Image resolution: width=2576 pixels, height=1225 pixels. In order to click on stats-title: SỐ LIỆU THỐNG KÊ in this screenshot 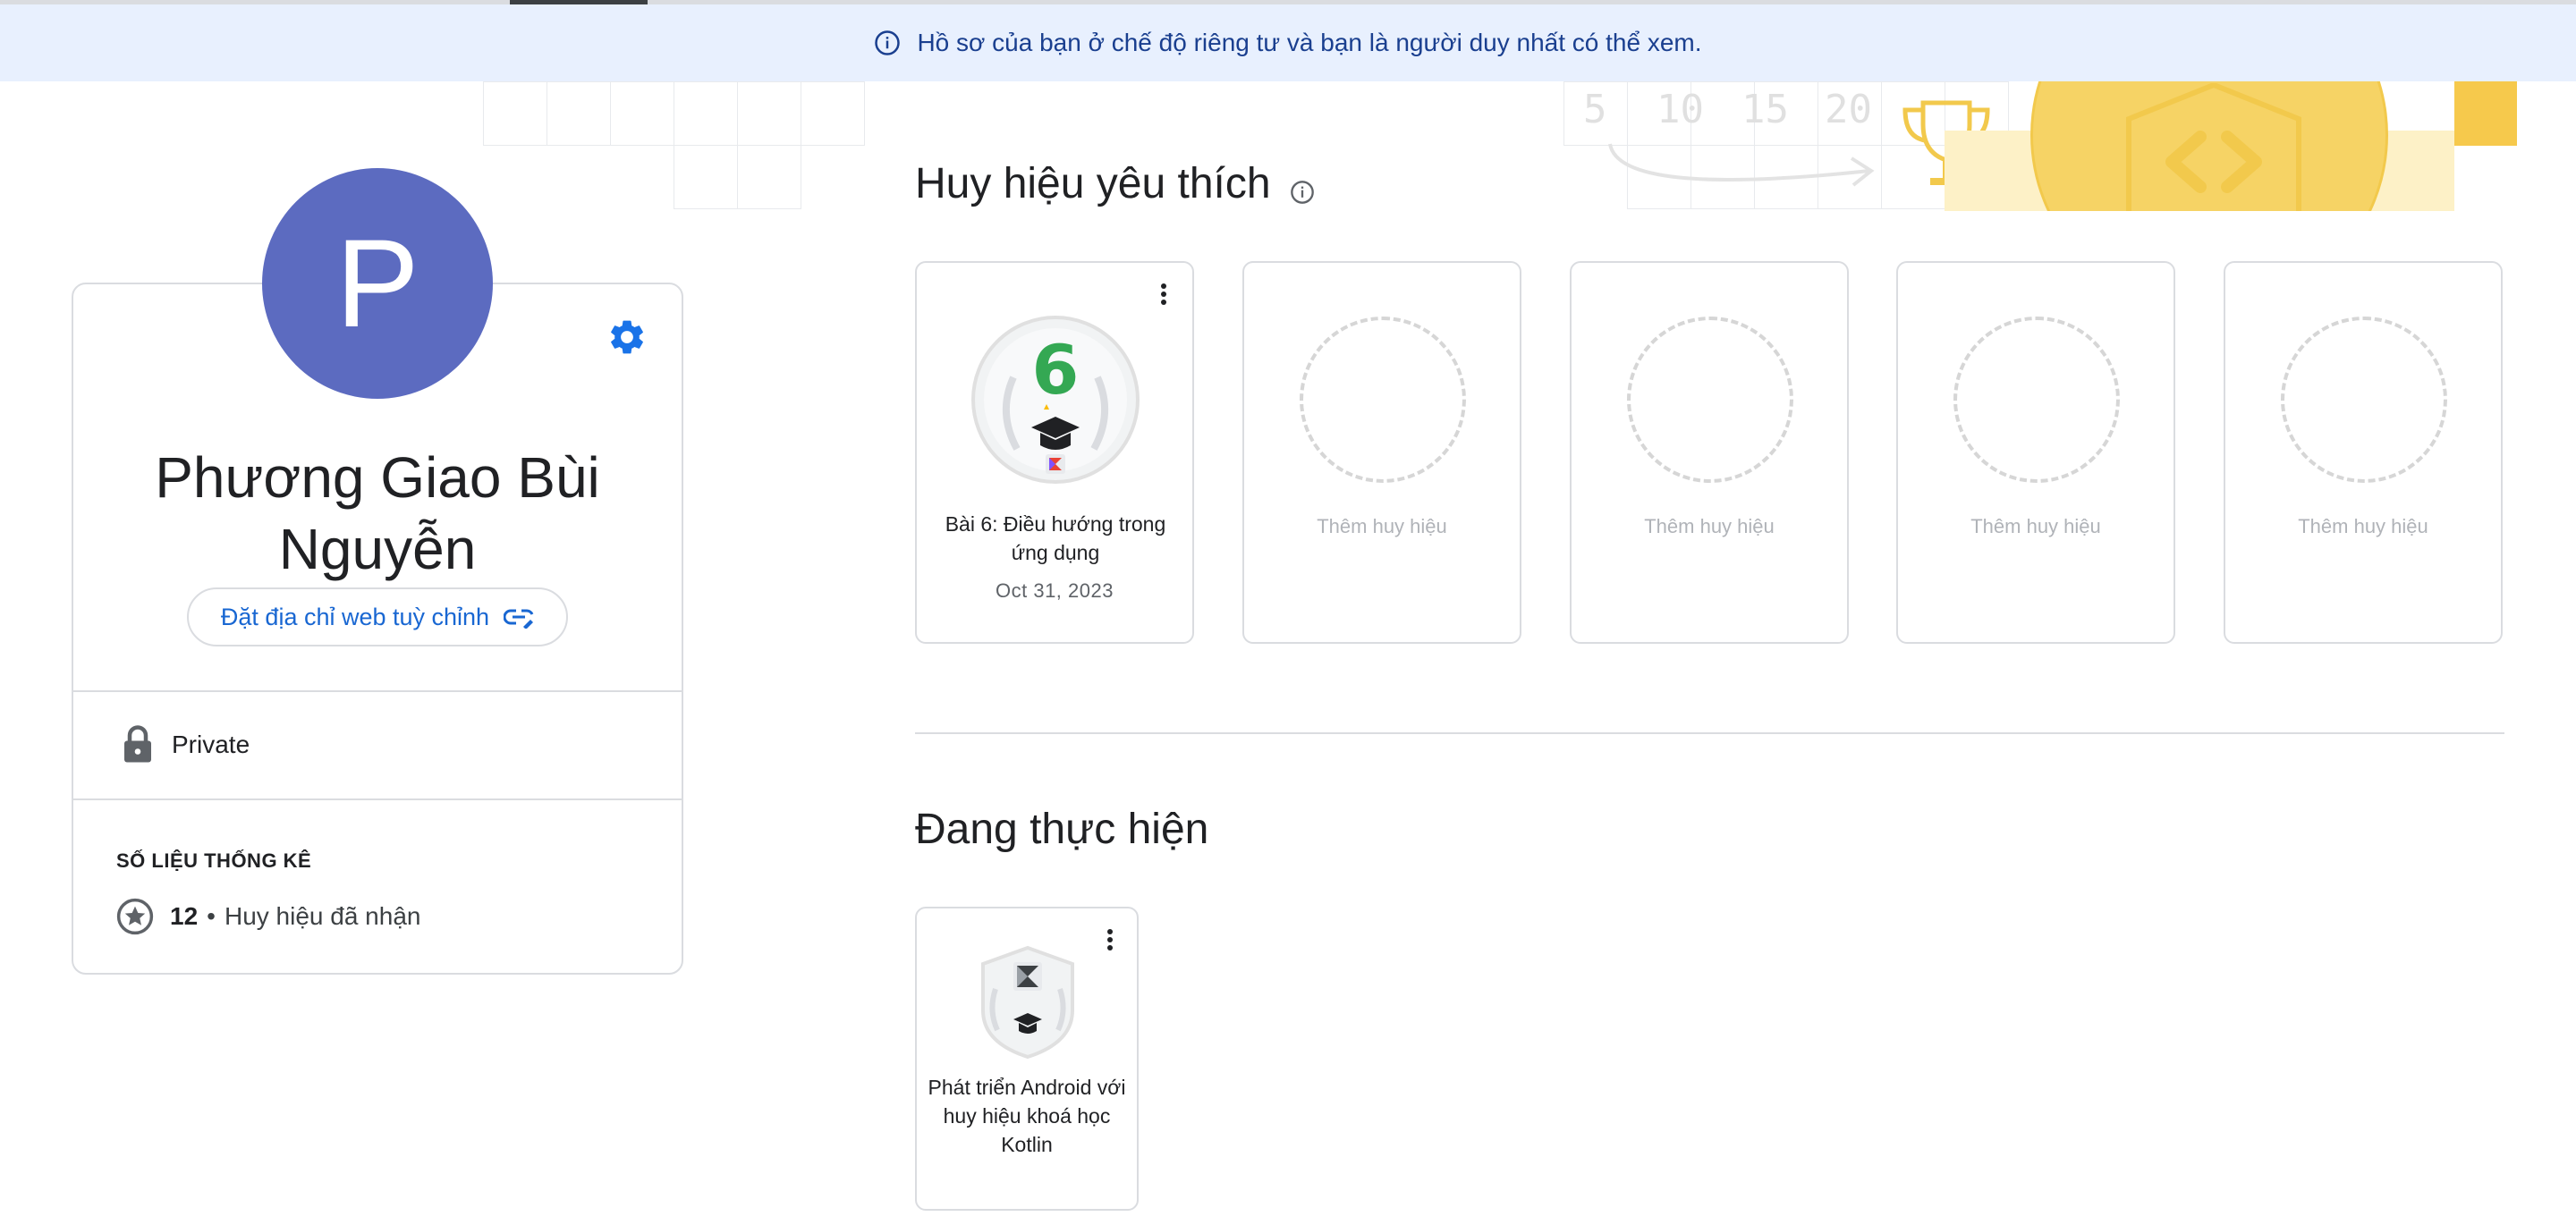, I will do `click(214, 860)`.